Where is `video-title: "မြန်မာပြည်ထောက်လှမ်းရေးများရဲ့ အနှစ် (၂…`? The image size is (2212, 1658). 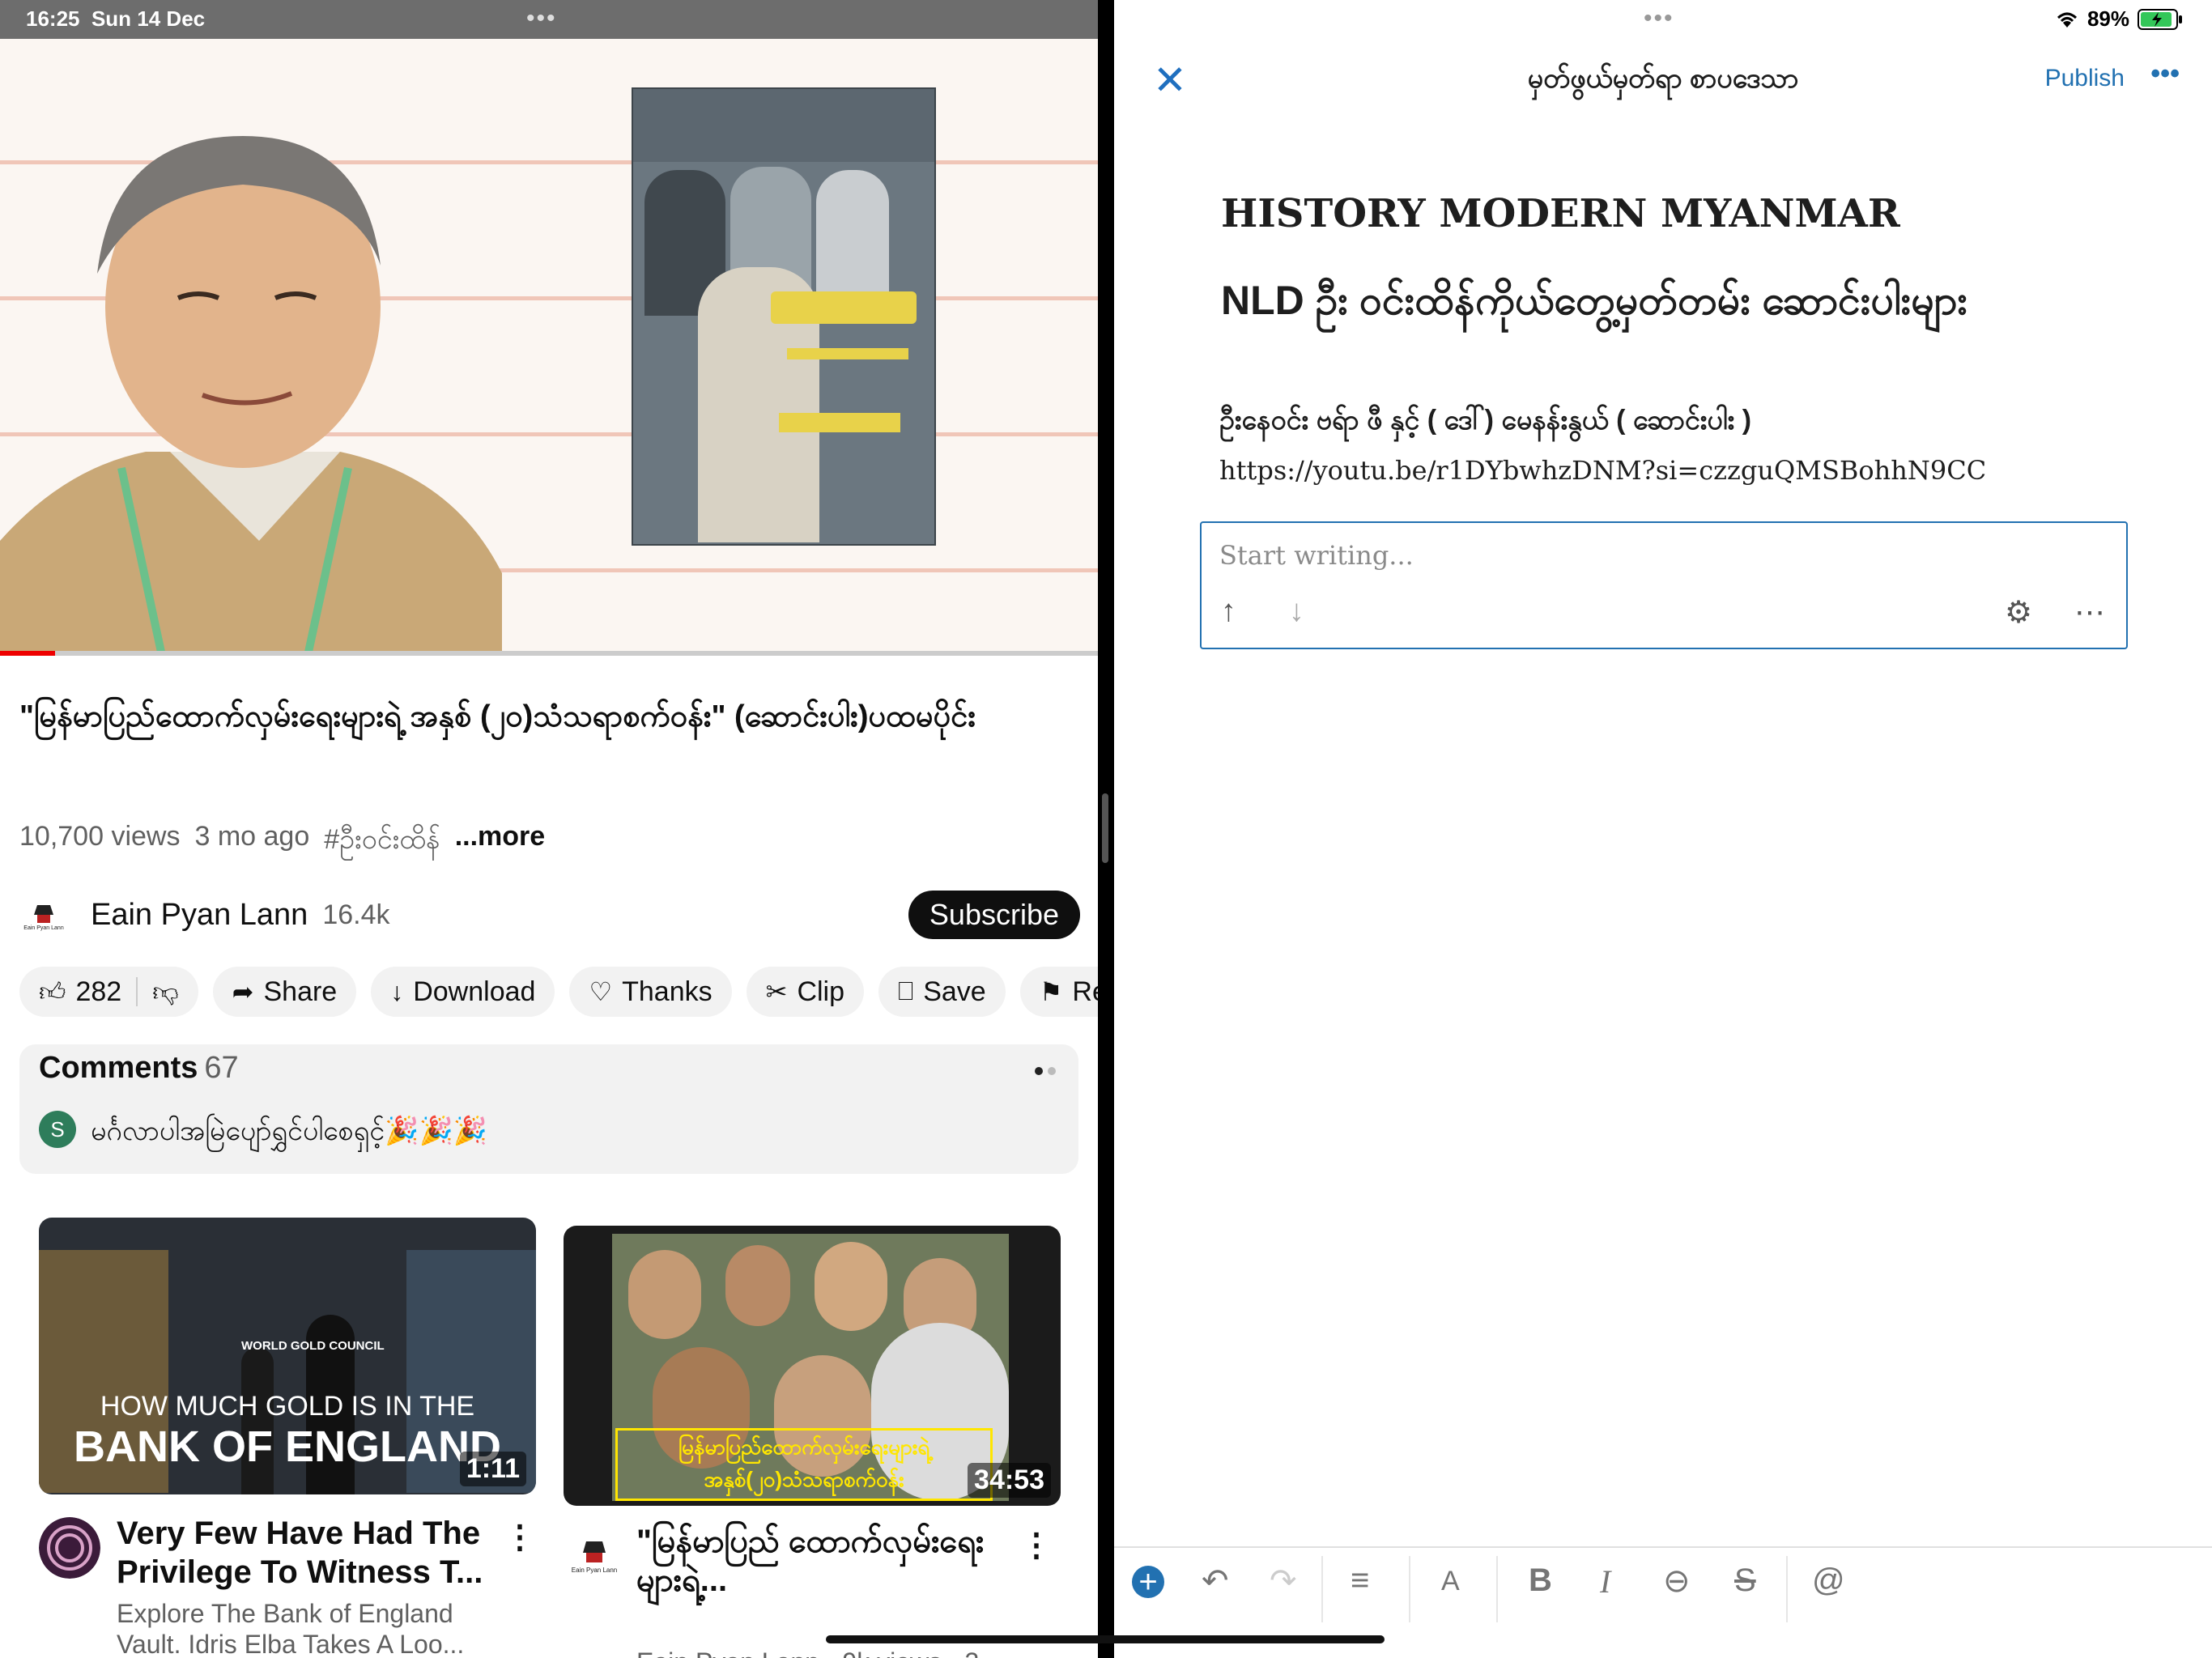 video-title: "မြန်မာပြည်ထောက်လှမ်းရေးများရဲ့ အနှစ် (၂… is located at coordinates (497, 716).